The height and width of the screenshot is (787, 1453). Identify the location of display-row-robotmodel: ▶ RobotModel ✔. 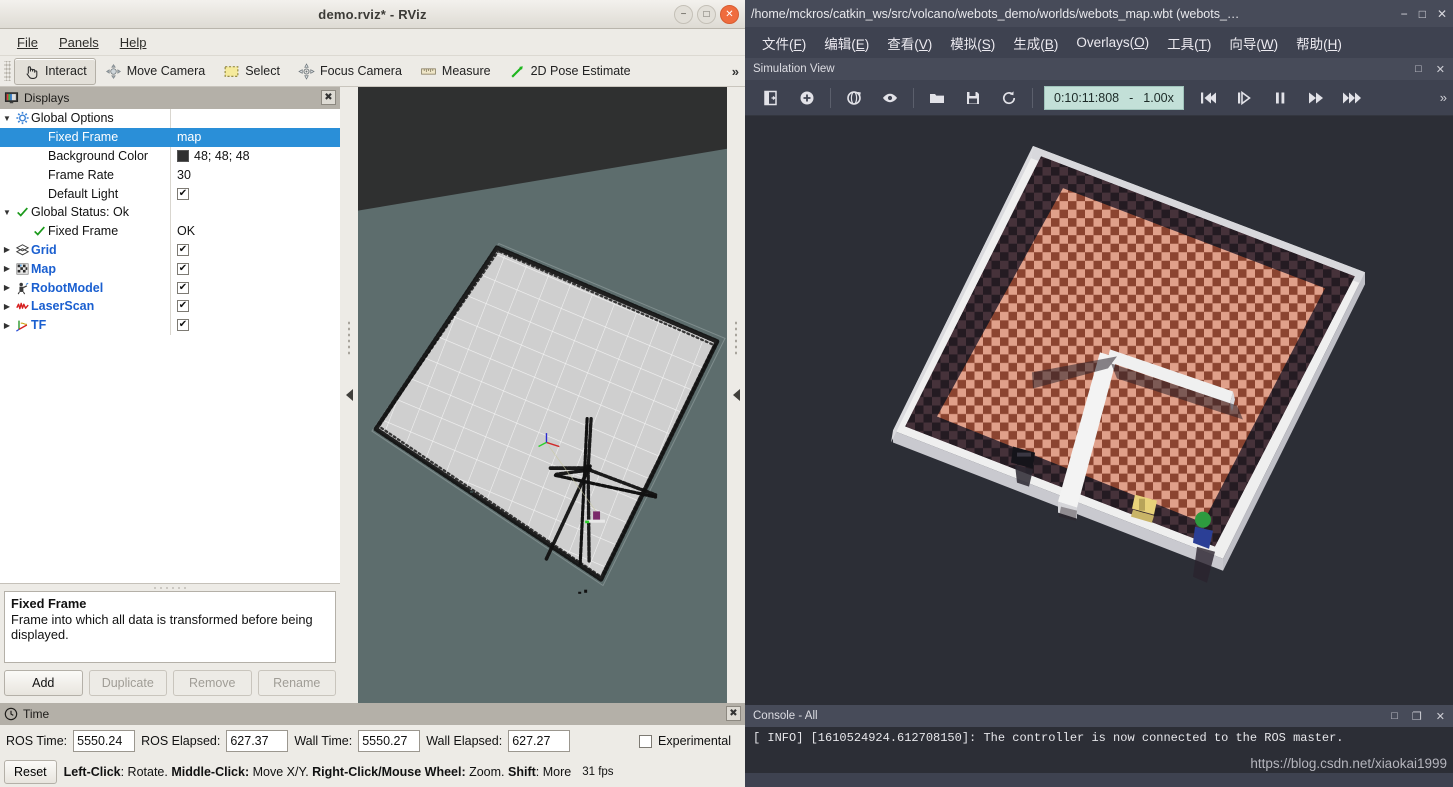
(170, 287).